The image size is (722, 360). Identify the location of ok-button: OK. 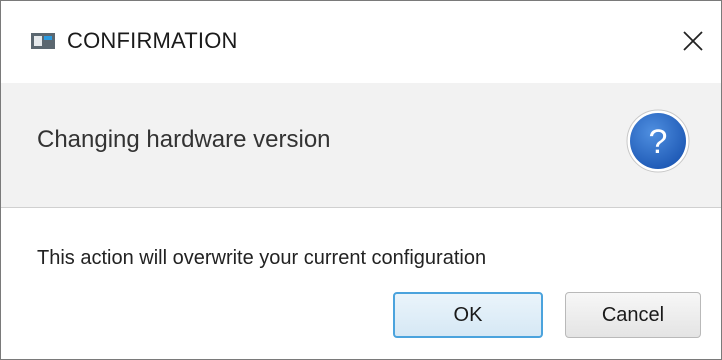
(468, 315).